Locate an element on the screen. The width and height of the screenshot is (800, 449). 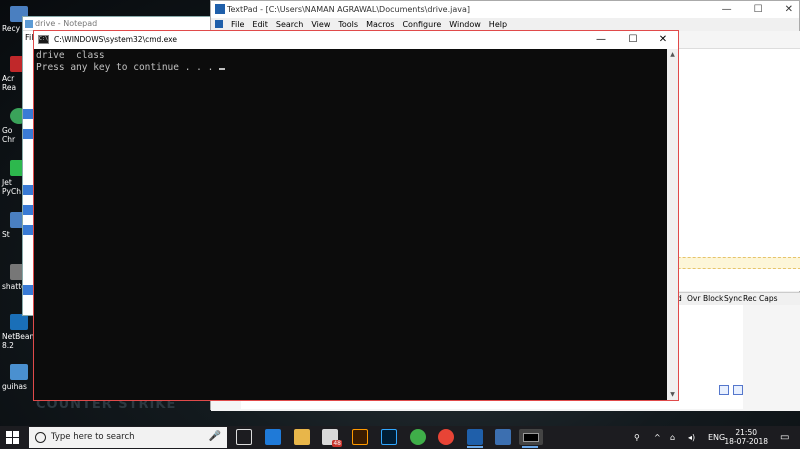
cmd-title: C:\WINDOWS\system32\cmd.exe is located at coordinates (115, 39).